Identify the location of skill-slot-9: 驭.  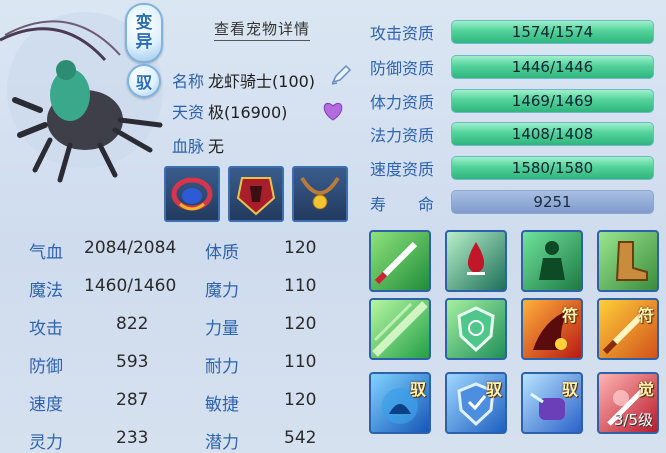
(400, 403).